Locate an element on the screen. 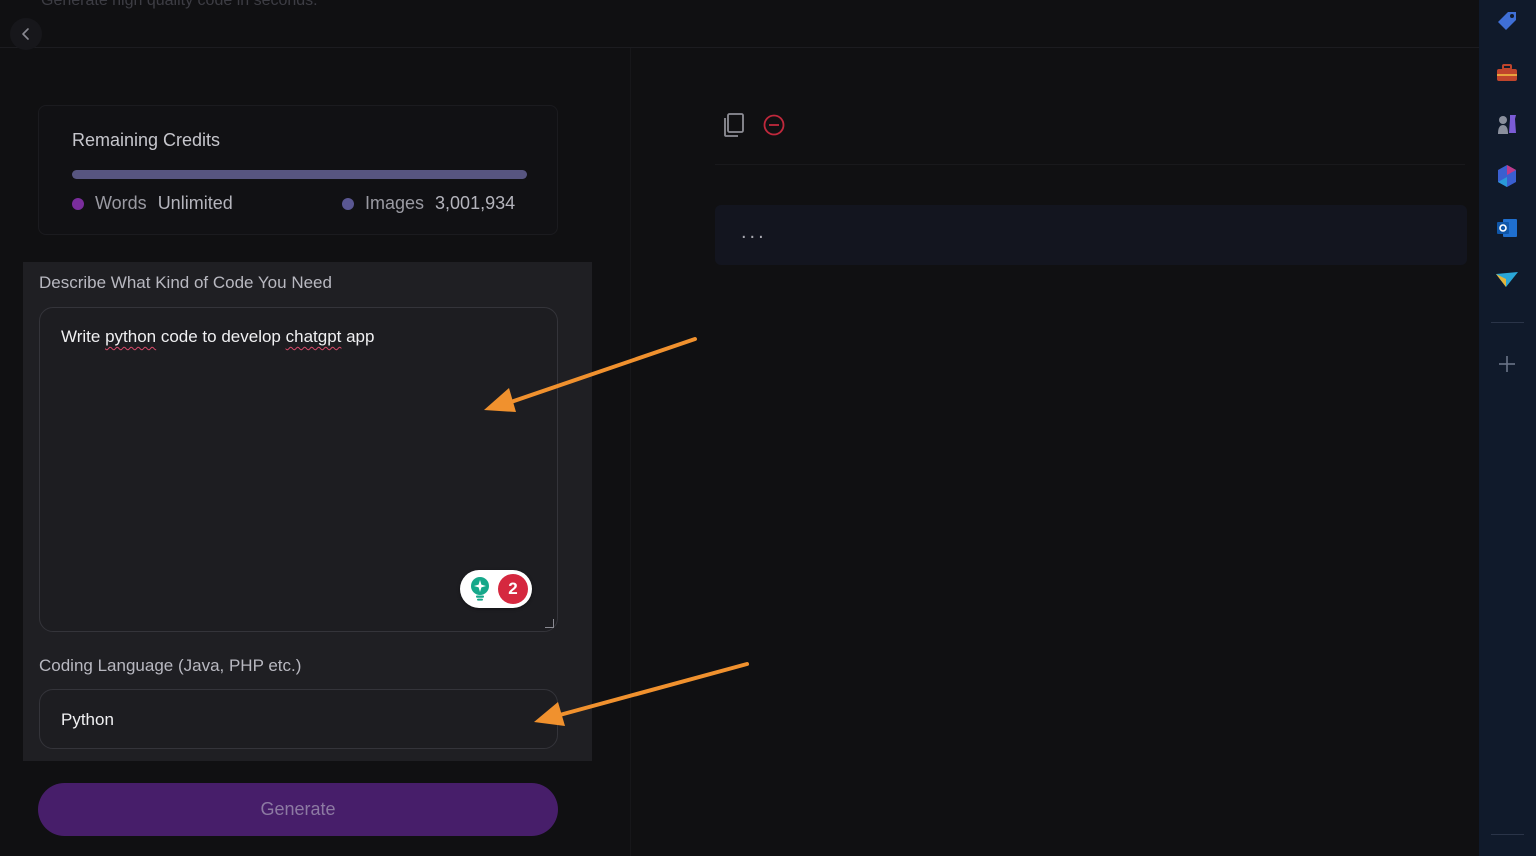  sidebar-separator is located at coordinates (1507, 322).